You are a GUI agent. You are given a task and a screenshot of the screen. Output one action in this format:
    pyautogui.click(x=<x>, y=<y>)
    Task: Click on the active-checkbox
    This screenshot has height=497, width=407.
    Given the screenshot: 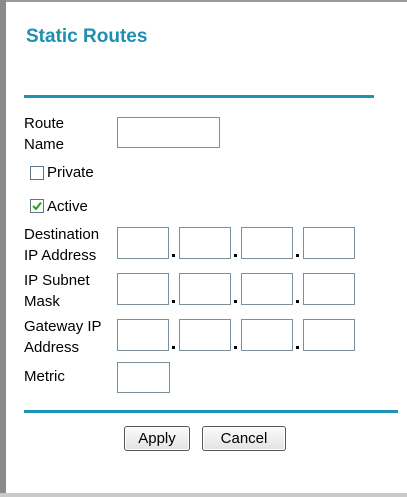 What is the action you would take?
    pyautogui.click(x=37, y=206)
    